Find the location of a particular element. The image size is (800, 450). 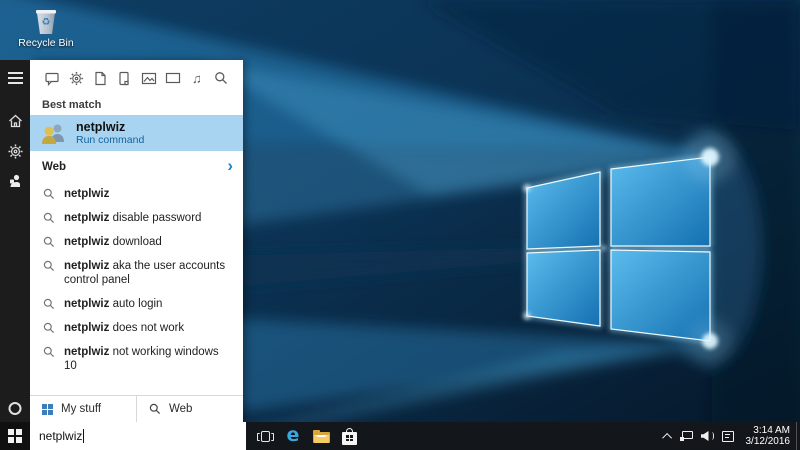

action-center-icon is located at coordinates (727, 436).